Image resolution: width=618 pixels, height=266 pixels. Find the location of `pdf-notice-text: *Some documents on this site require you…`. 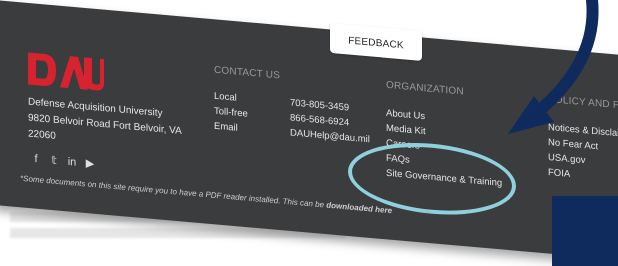

pdf-notice-text: *Some documents on this site require you… is located at coordinates (172, 191).